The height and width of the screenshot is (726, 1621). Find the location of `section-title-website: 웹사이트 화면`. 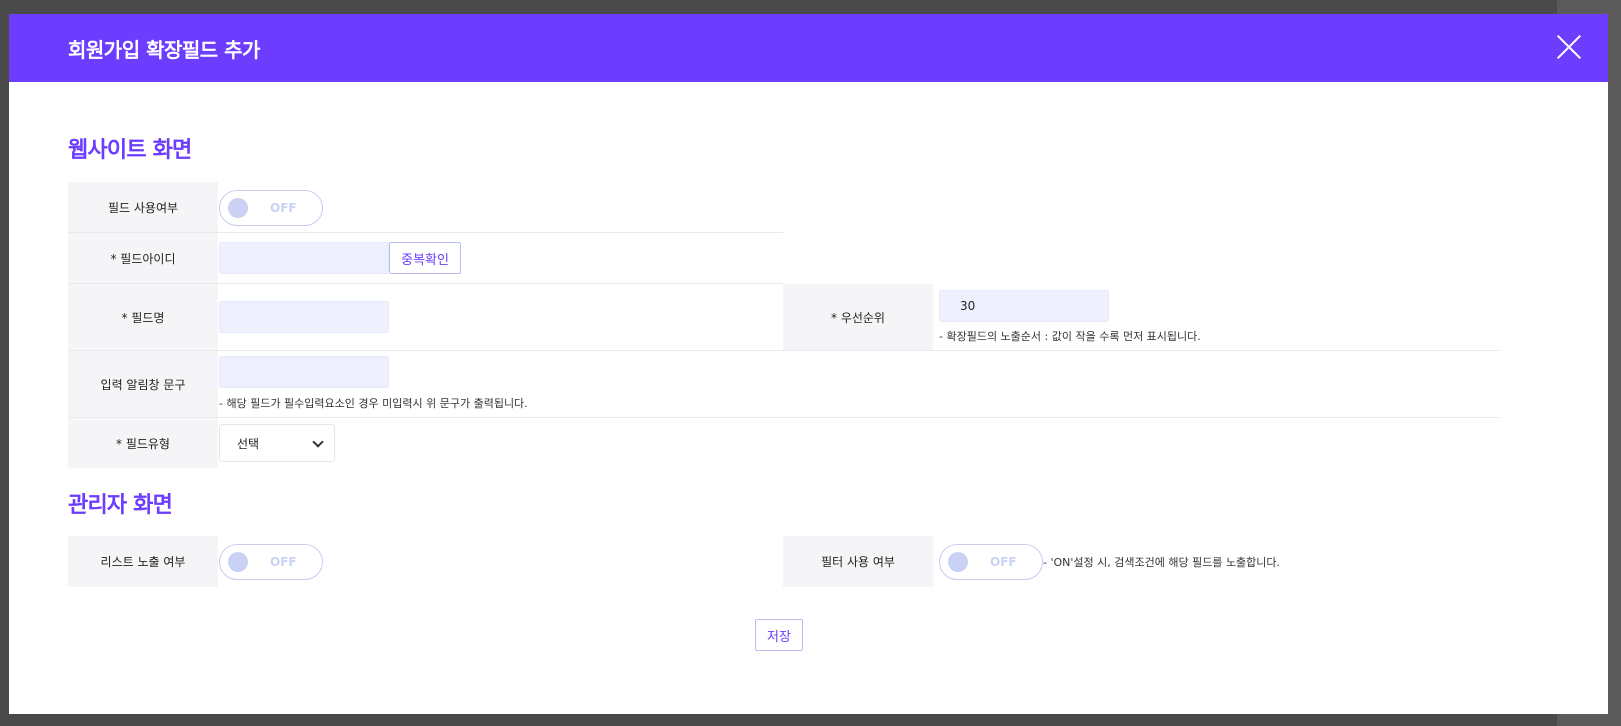

section-title-website: 웹사이트 화면 is located at coordinates (130, 150).